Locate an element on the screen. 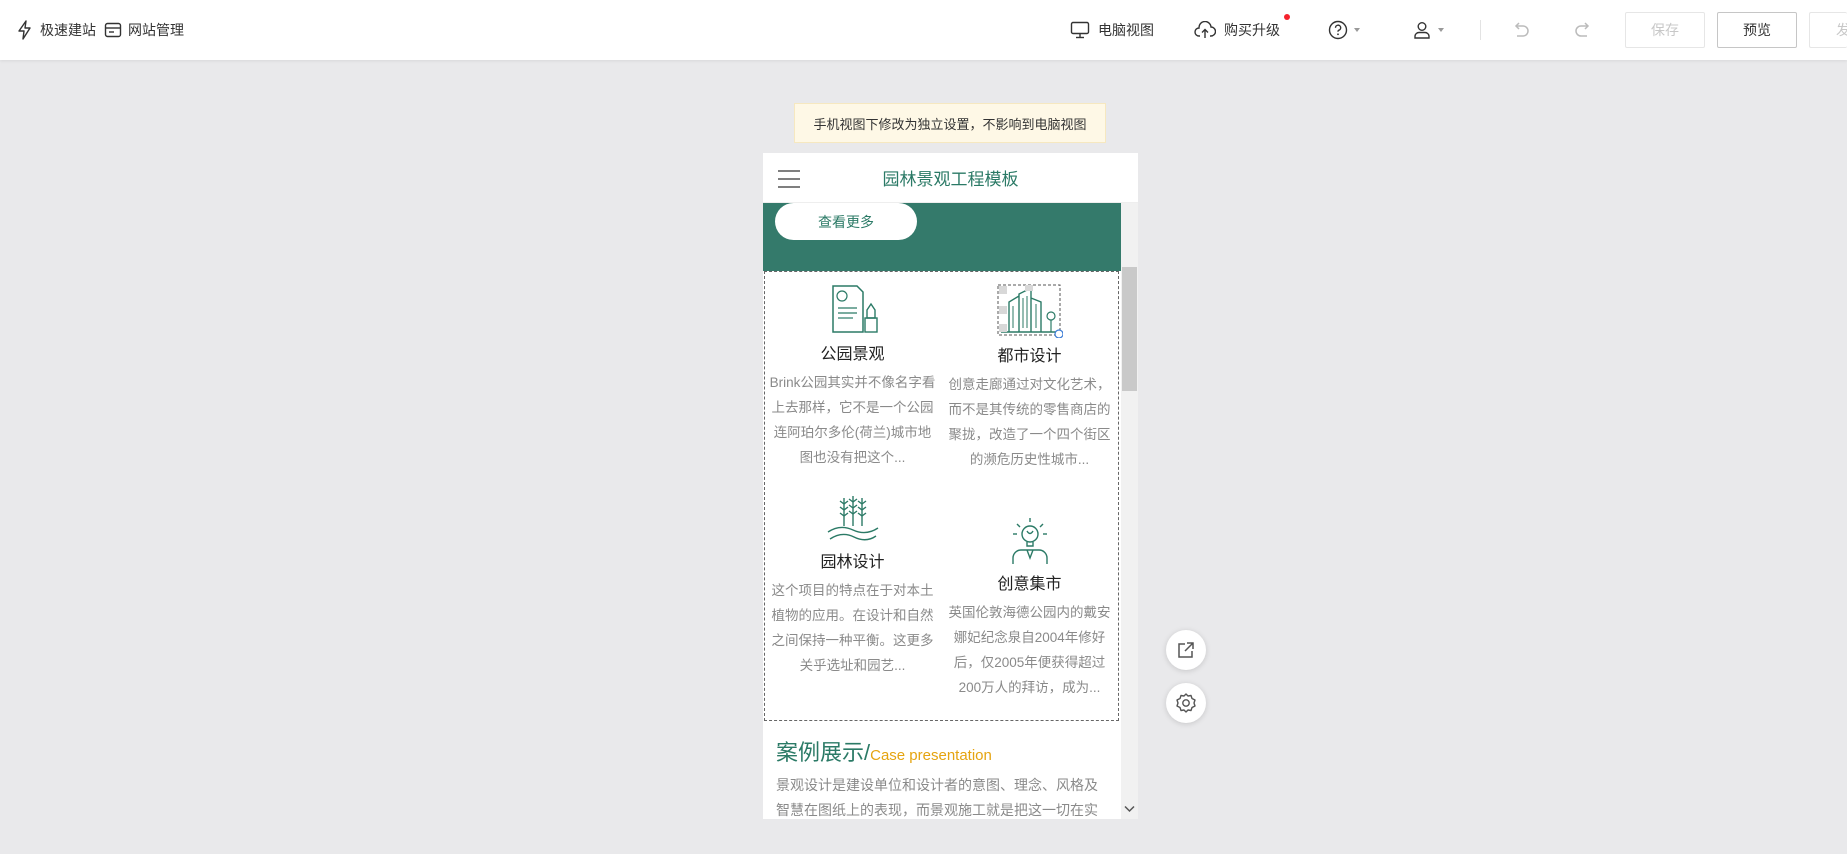  gear-icon is located at coordinates (1186, 703).